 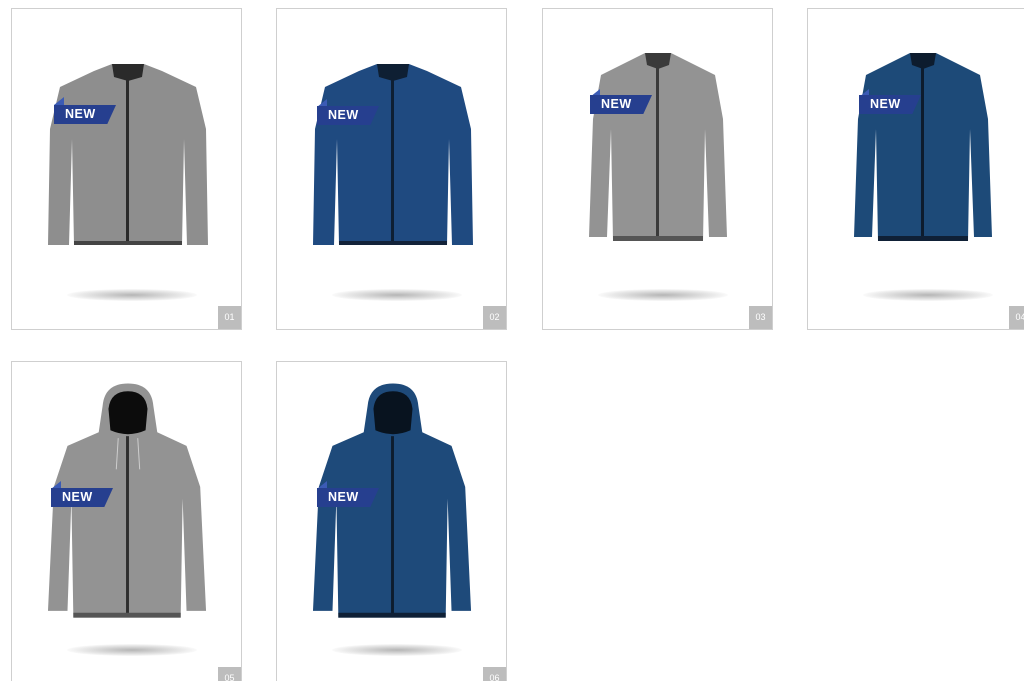 I want to click on product-number: 04, so click(x=1016, y=317).